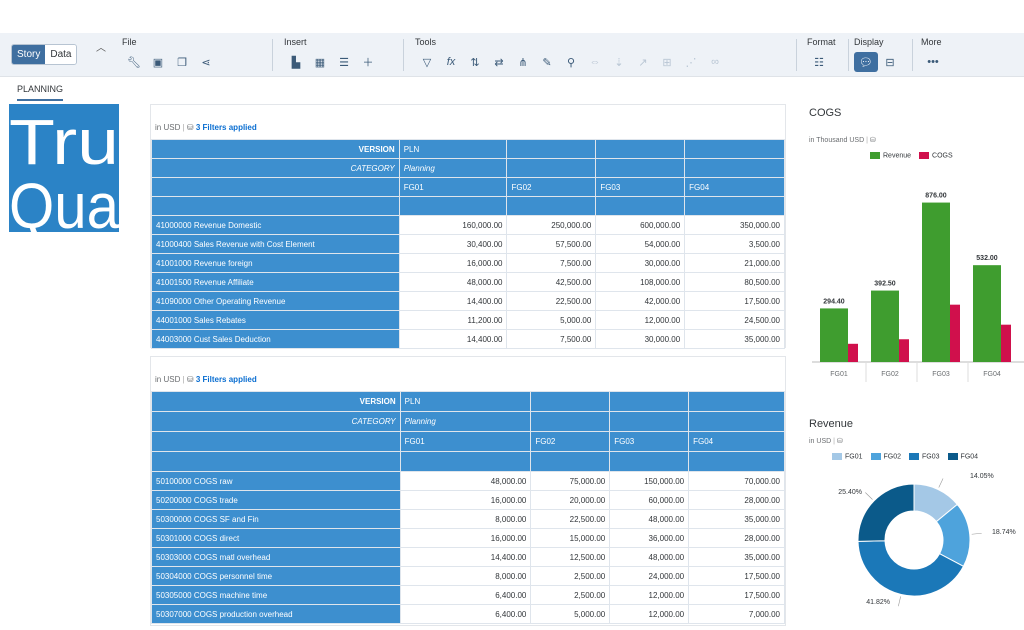 Image resolution: width=1024 pixels, height=630 pixels. I want to click on data-mode-button: Data, so click(61, 54).